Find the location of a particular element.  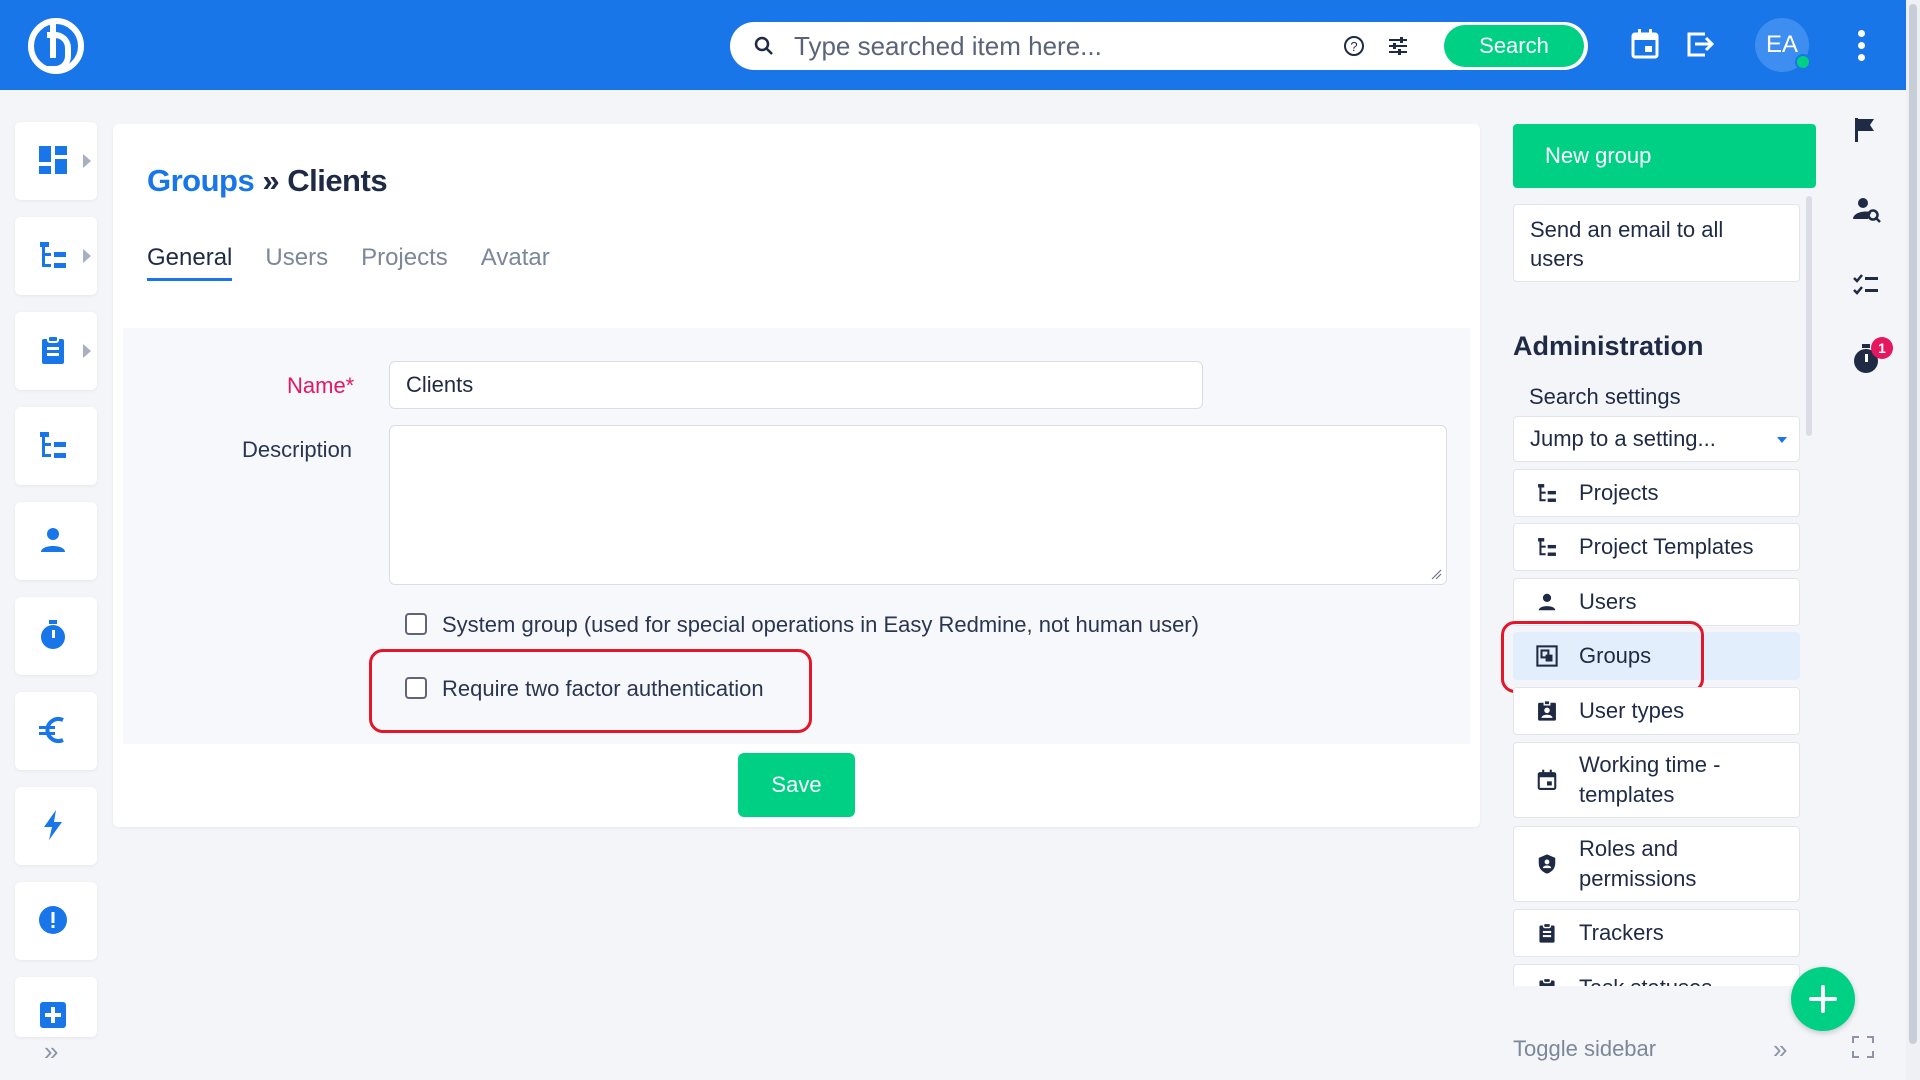

logout-icon is located at coordinates (1700, 44).